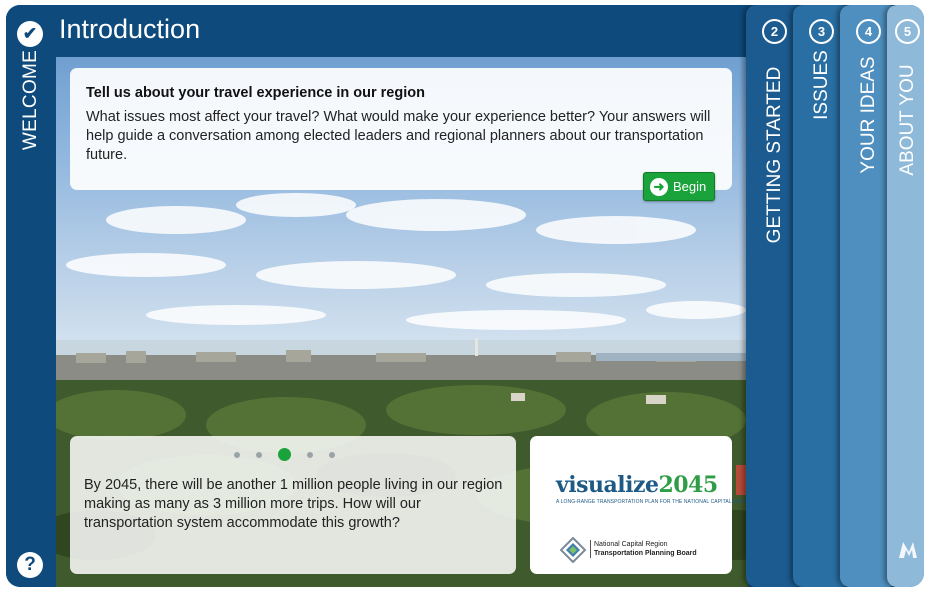  Describe the element at coordinates (30, 100) in the screenshot. I see `welcome-label: WELCOME` at that location.